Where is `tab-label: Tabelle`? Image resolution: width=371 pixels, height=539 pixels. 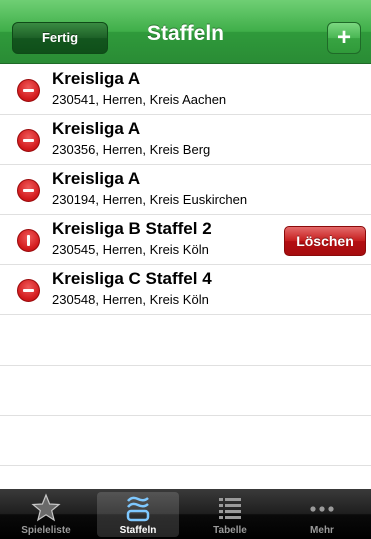 tab-label: Tabelle is located at coordinates (230, 530).